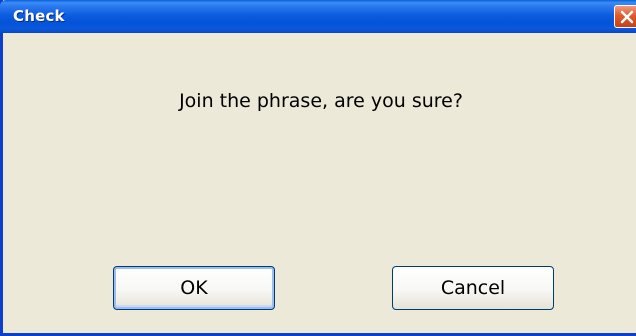 This screenshot has width=636, height=336. Describe the element at coordinates (473, 288) in the screenshot. I see `cancel-button: Cancel` at that location.